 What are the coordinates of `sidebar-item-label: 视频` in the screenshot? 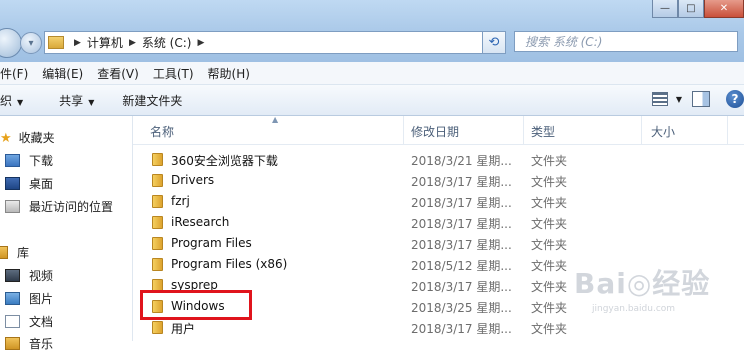 It's located at (41, 276).